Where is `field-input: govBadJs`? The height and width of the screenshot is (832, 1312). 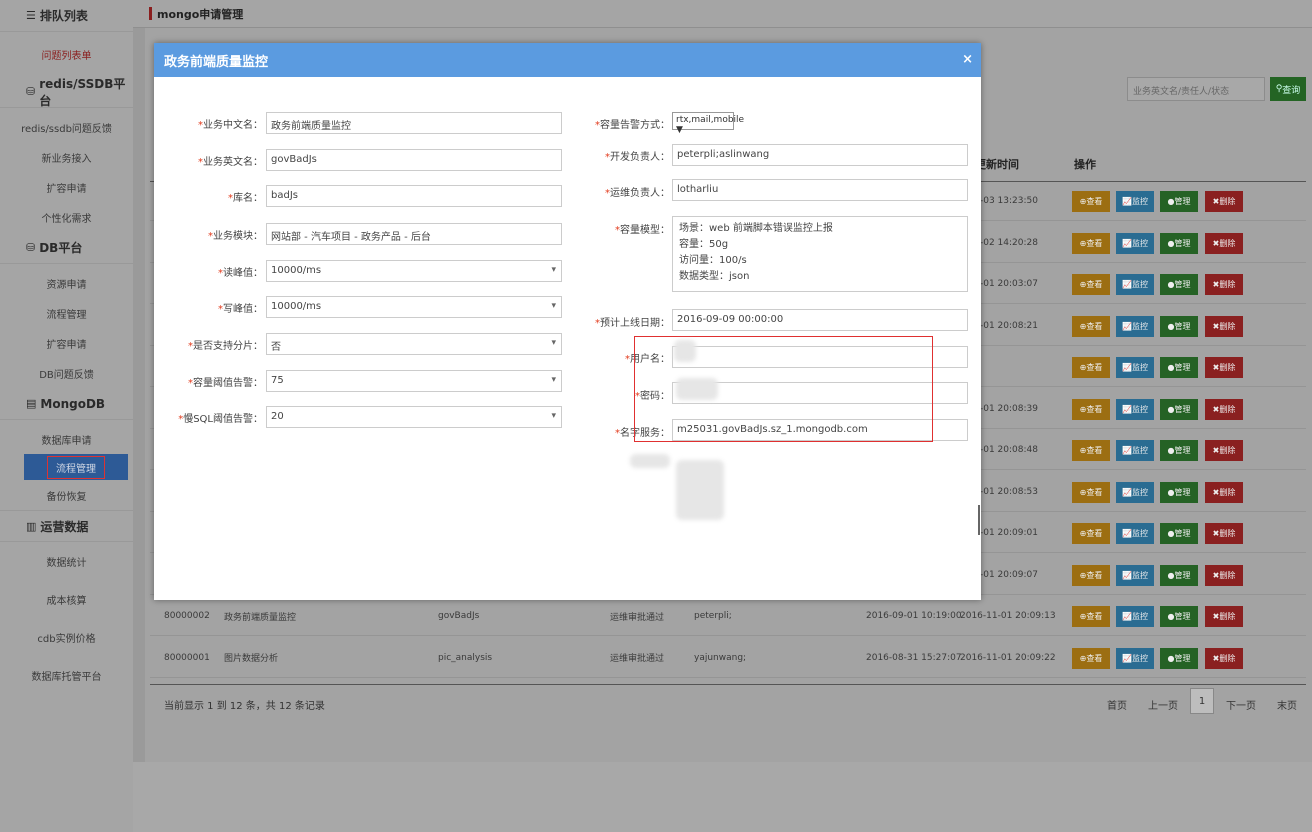
field-input: govBadJs is located at coordinates (414, 160).